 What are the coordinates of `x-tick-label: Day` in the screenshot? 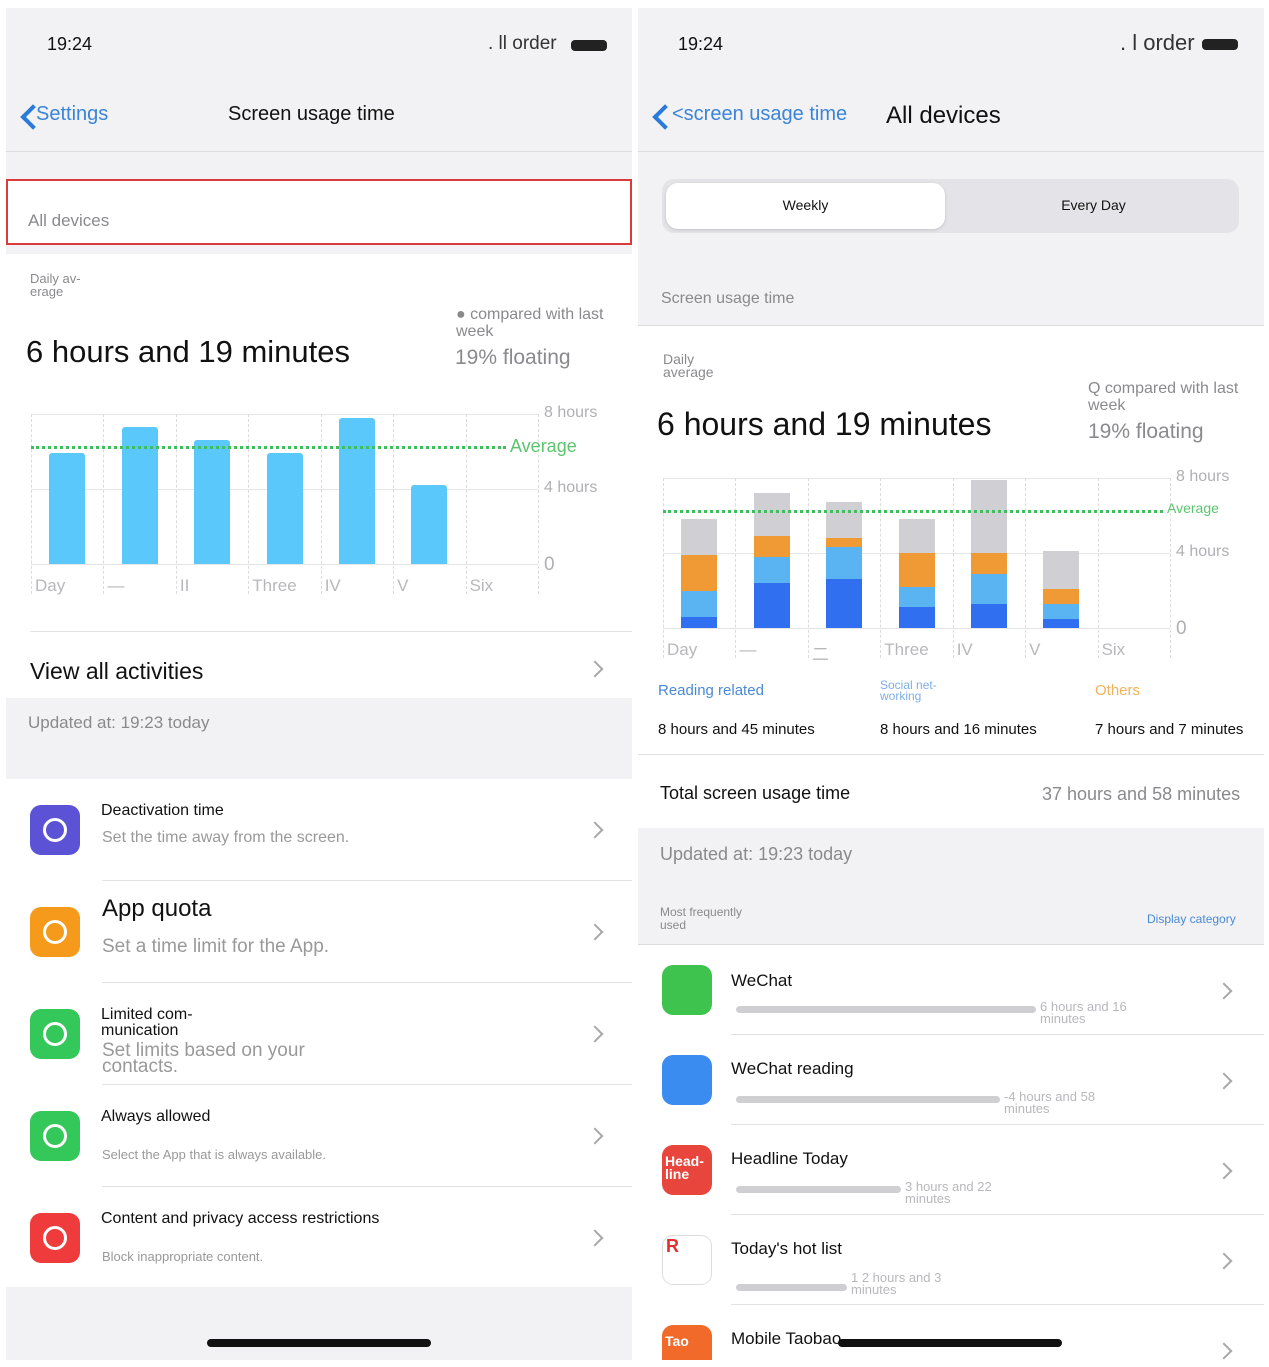 It's located at (682, 649).